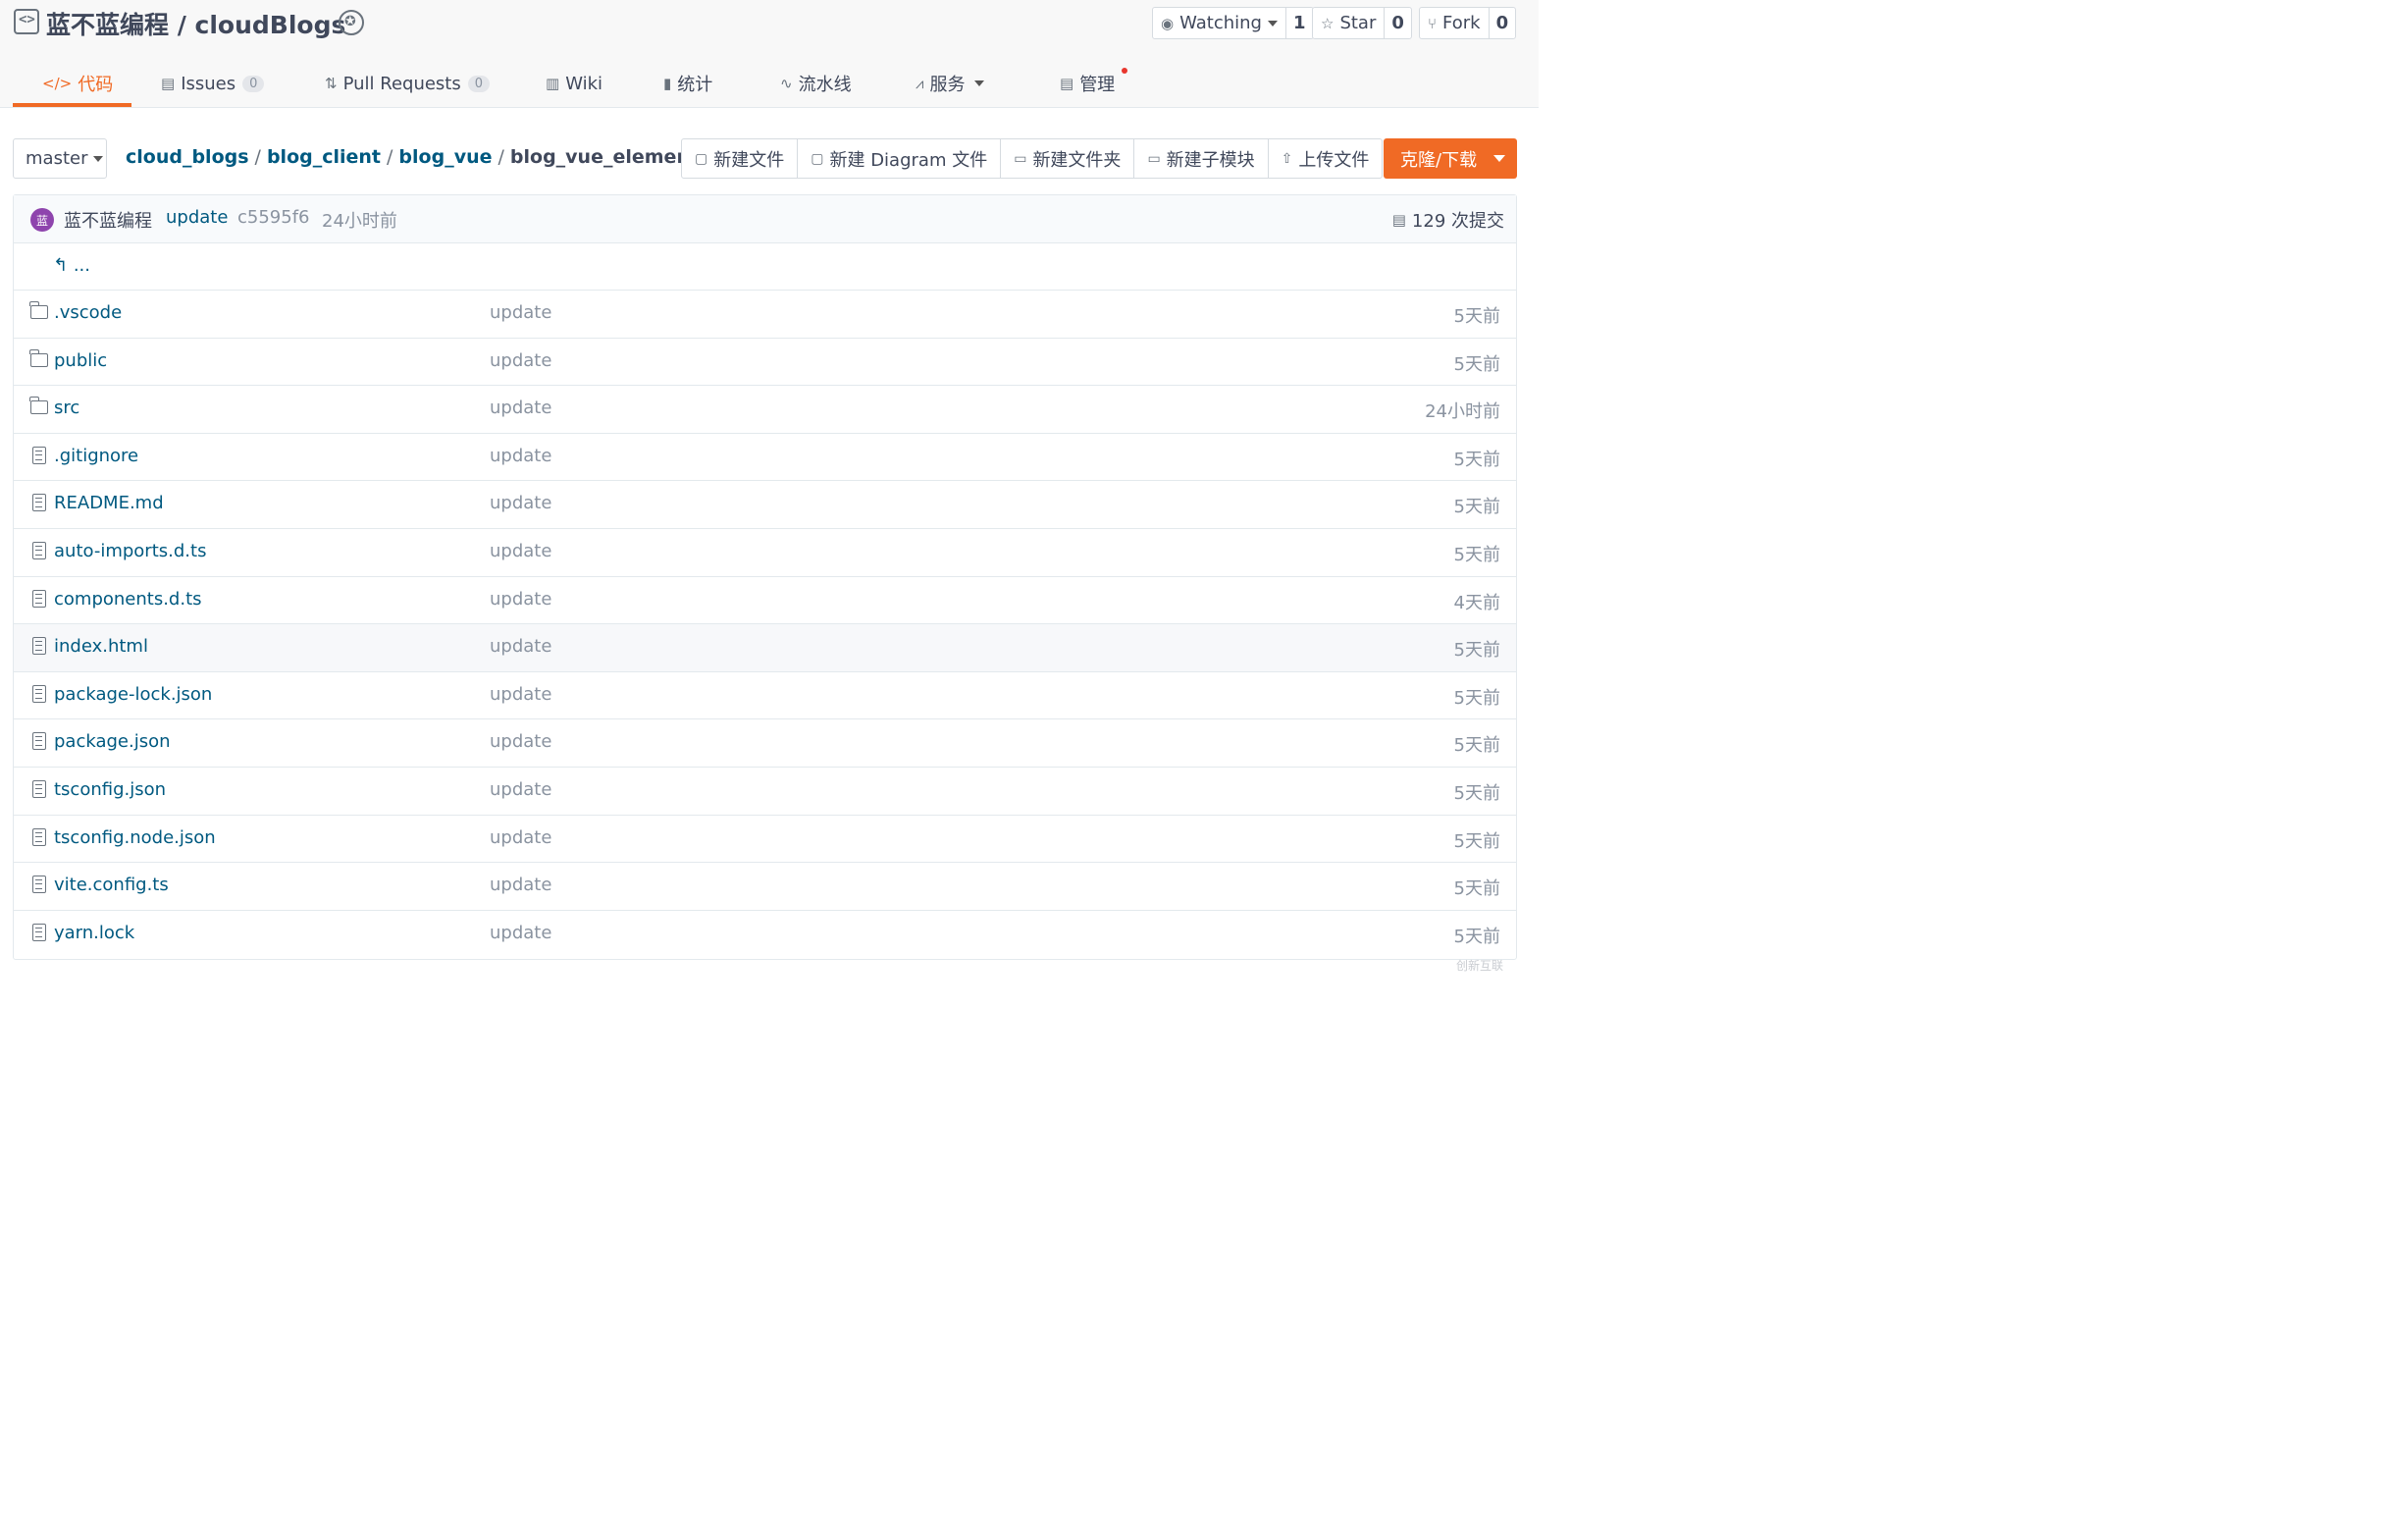 This screenshot has height=1539, width=2408. Describe the element at coordinates (1457, 221) in the screenshot. I see `commit-count: 129 次提交` at that location.